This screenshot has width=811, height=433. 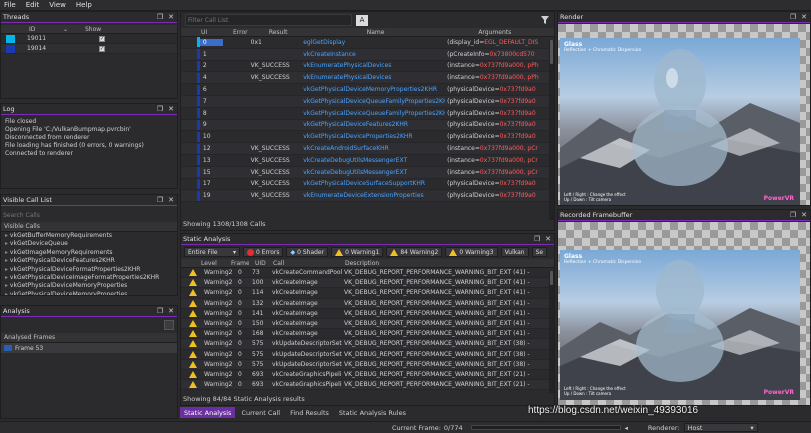 I want to click on call-cell: vkCreateImage, so click(x=295, y=334).